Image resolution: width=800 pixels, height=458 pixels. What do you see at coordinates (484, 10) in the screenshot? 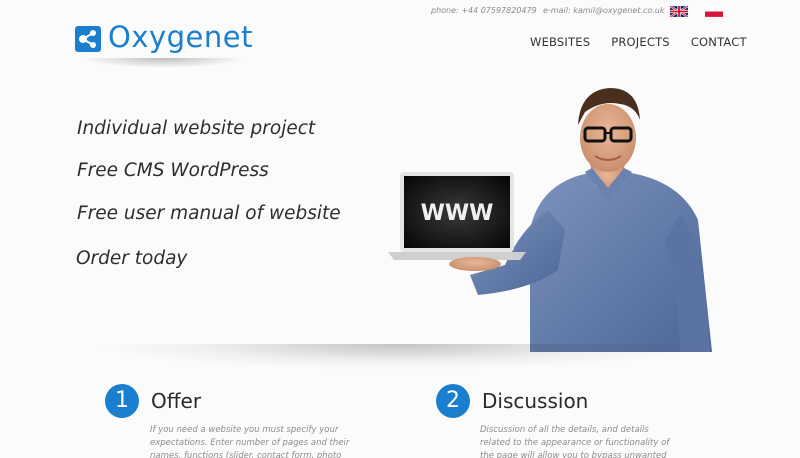
I see `phone-number: phone: +44 07597820479` at bounding box center [484, 10].